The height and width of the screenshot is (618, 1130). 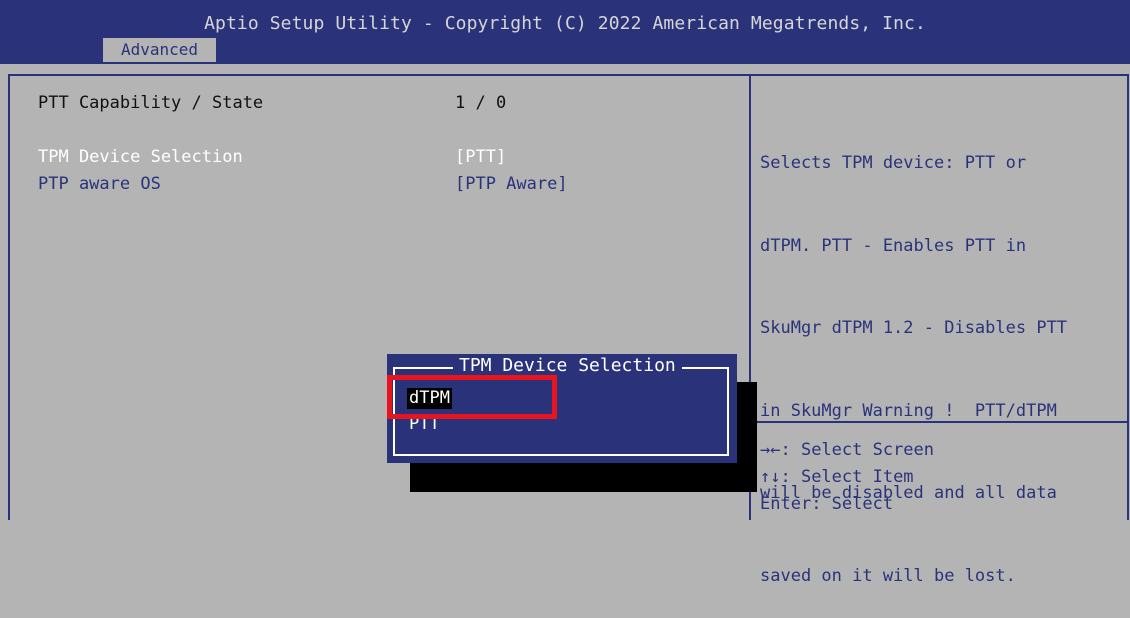 I want to click on tpm-device-selection-value: [PTT], so click(x=480, y=157).